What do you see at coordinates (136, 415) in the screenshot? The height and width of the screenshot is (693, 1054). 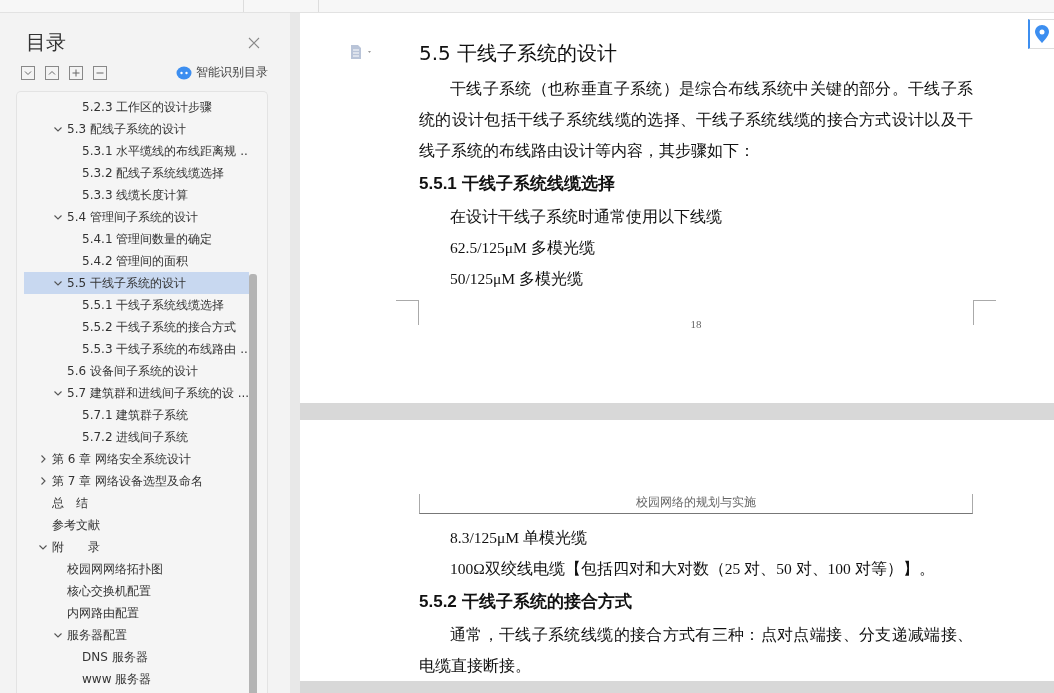 I see `toc-item: 5.7.1 建筑群子系统` at bounding box center [136, 415].